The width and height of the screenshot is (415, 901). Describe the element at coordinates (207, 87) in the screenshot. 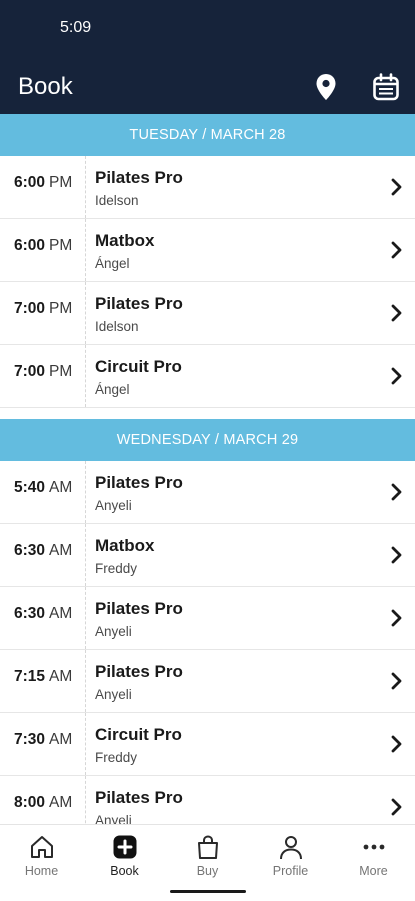

I see `app-header: Book` at that location.